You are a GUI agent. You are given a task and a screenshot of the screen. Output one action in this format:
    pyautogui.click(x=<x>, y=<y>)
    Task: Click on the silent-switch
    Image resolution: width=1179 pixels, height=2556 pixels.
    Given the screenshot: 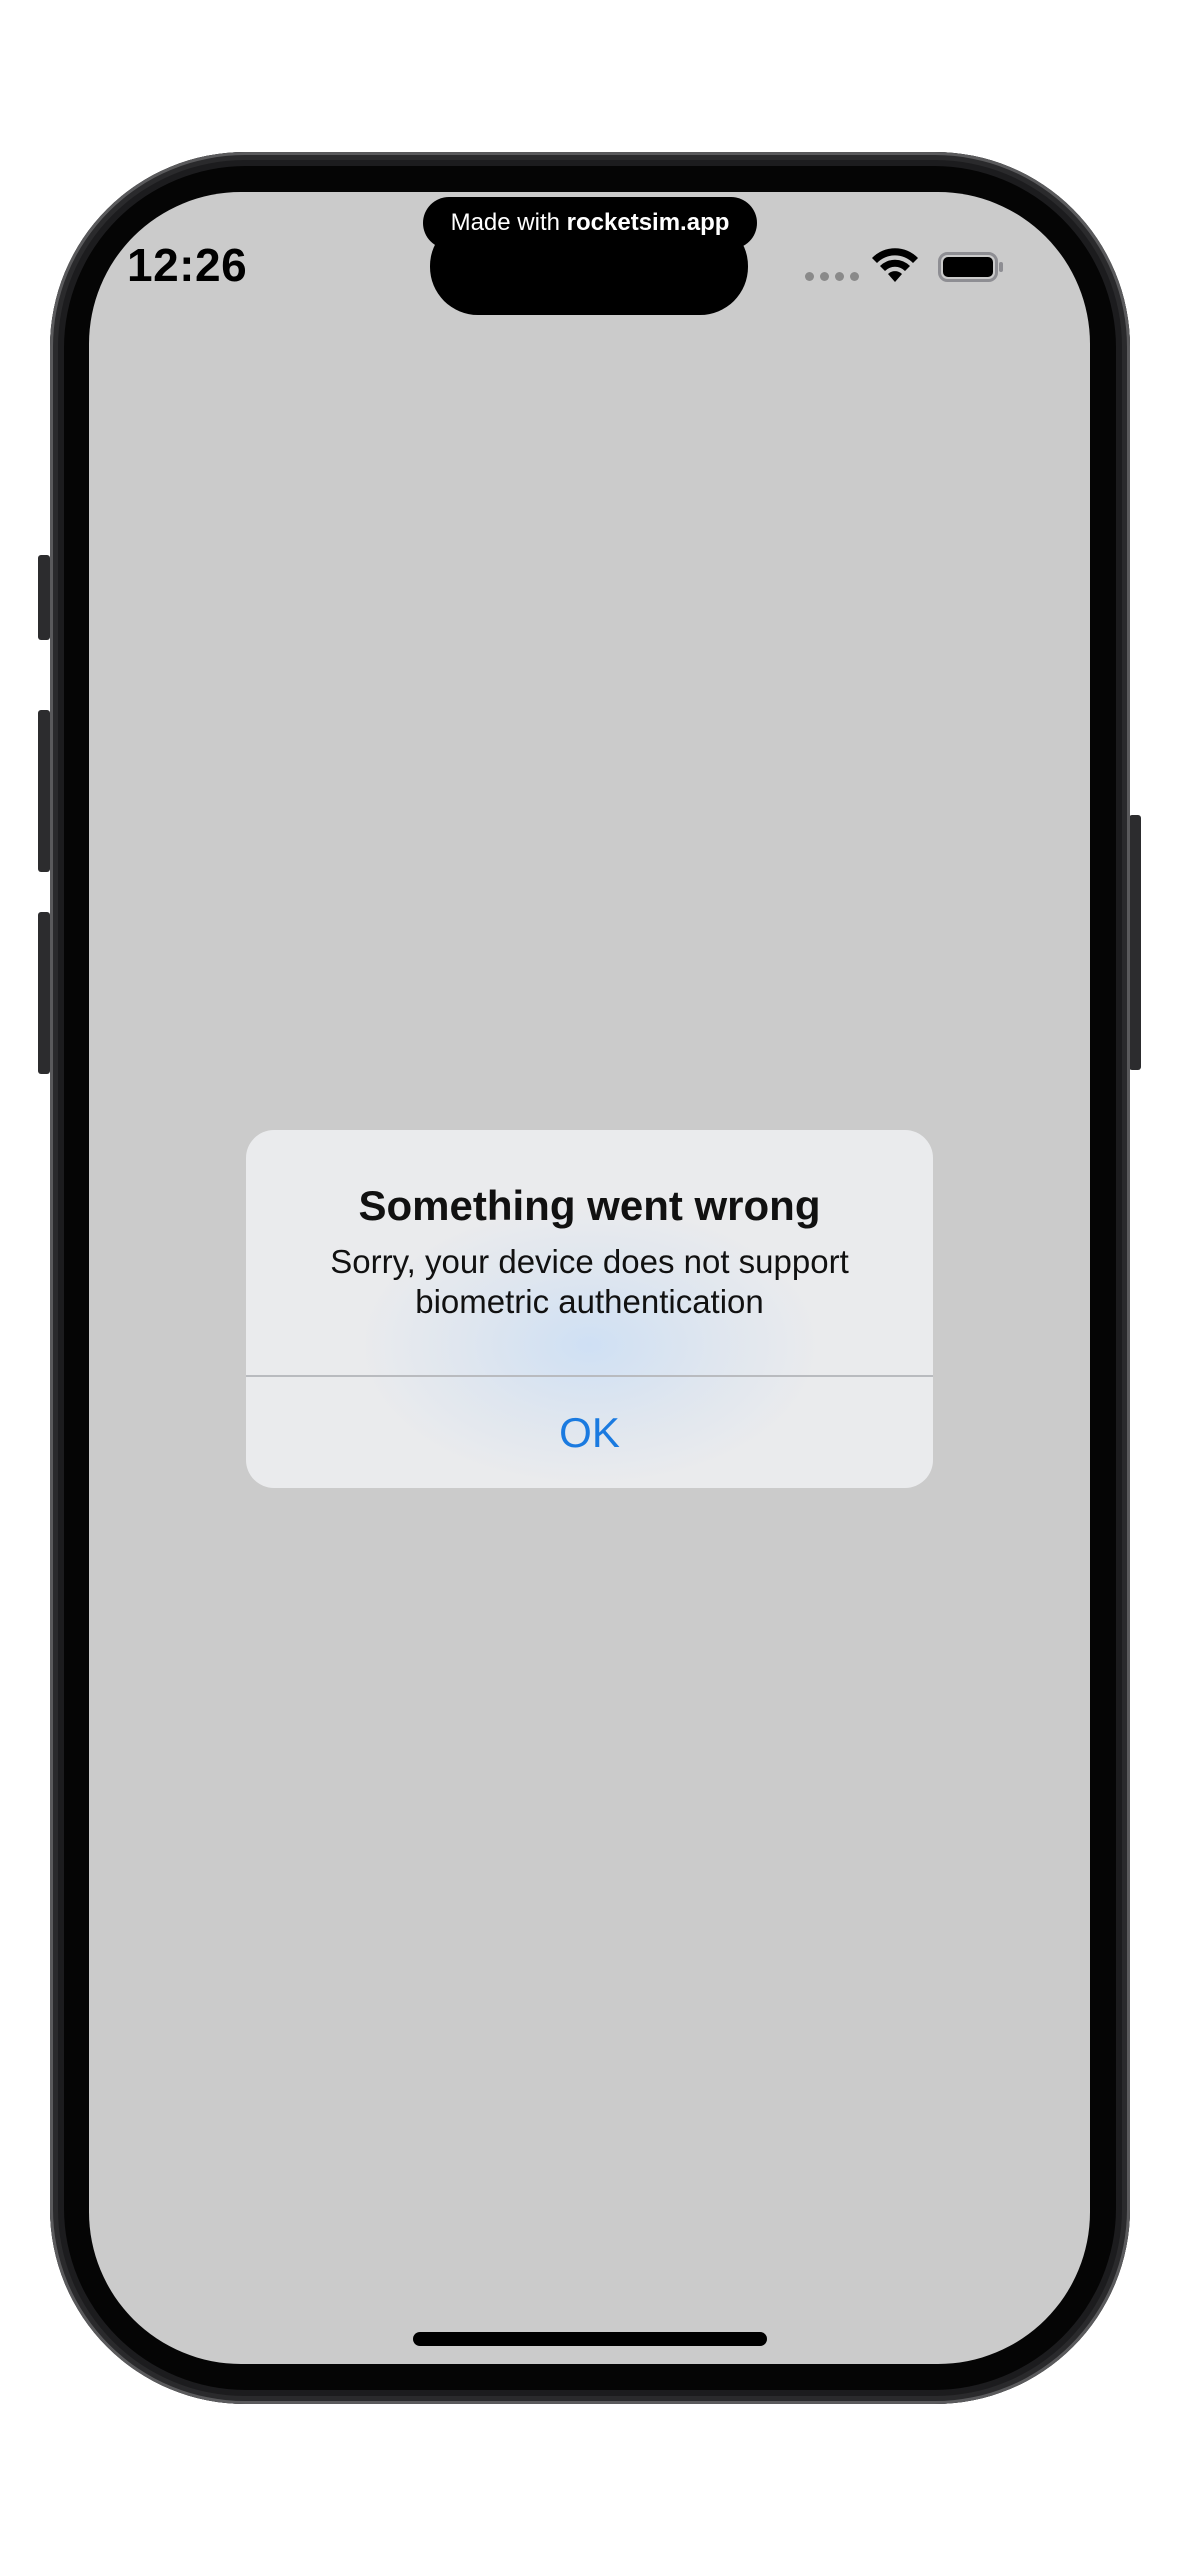 What is the action you would take?
    pyautogui.click(x=44, y=597)
    